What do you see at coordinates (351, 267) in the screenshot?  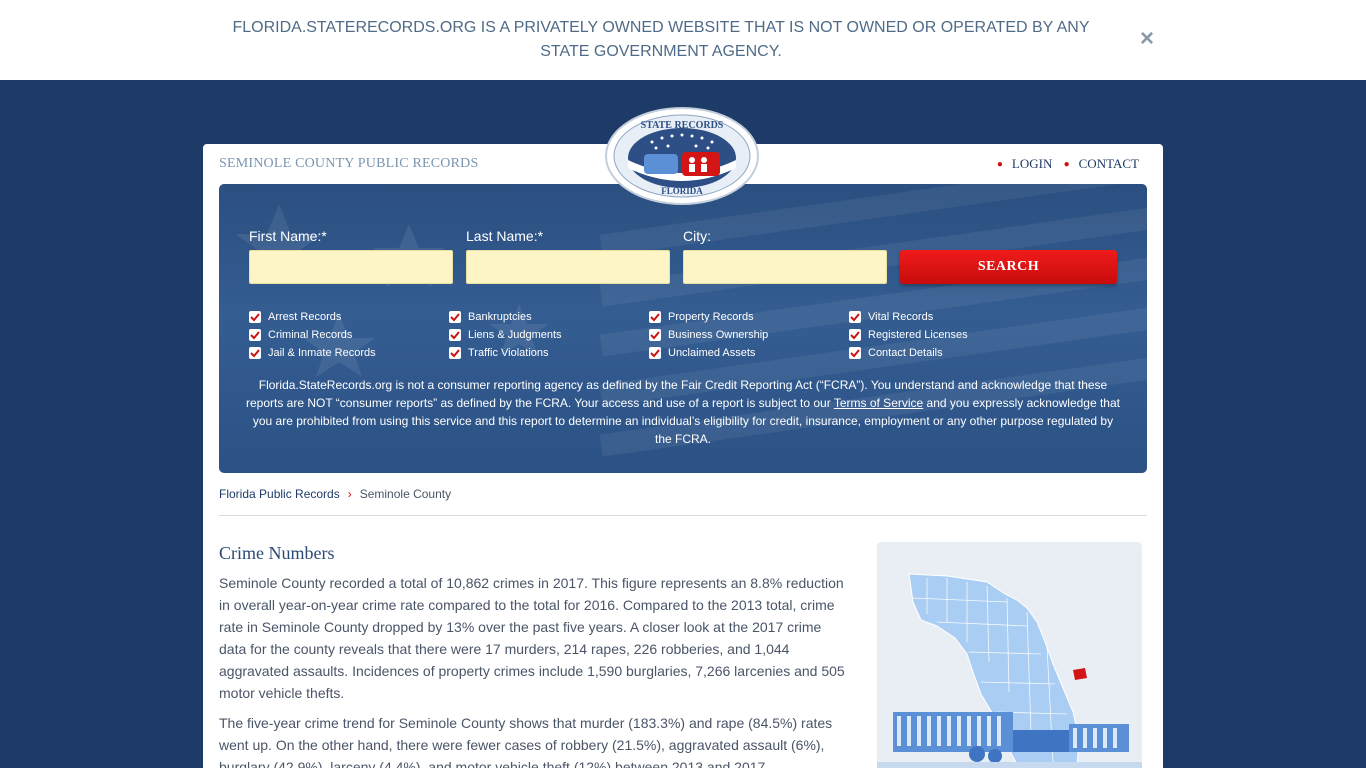 I see `first-name-input` at bounding box center [351, 267].